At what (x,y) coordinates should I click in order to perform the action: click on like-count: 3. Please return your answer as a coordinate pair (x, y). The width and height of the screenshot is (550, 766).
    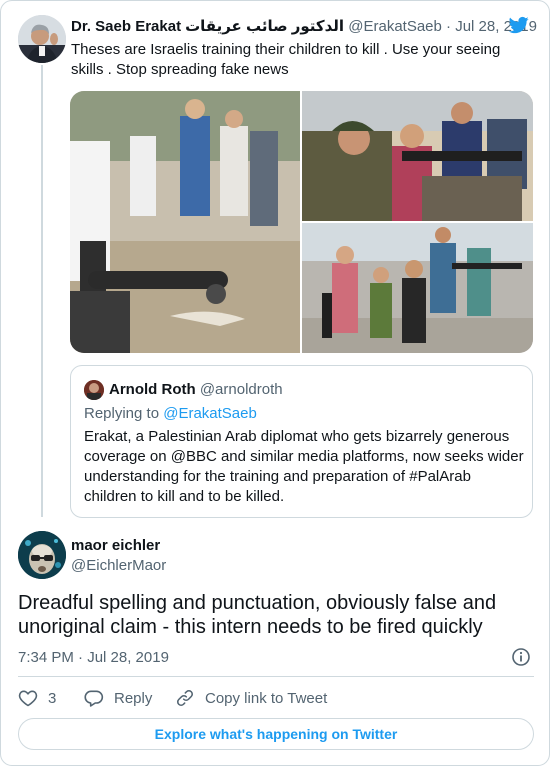
    Looking at the image, I should click on (52, 698).